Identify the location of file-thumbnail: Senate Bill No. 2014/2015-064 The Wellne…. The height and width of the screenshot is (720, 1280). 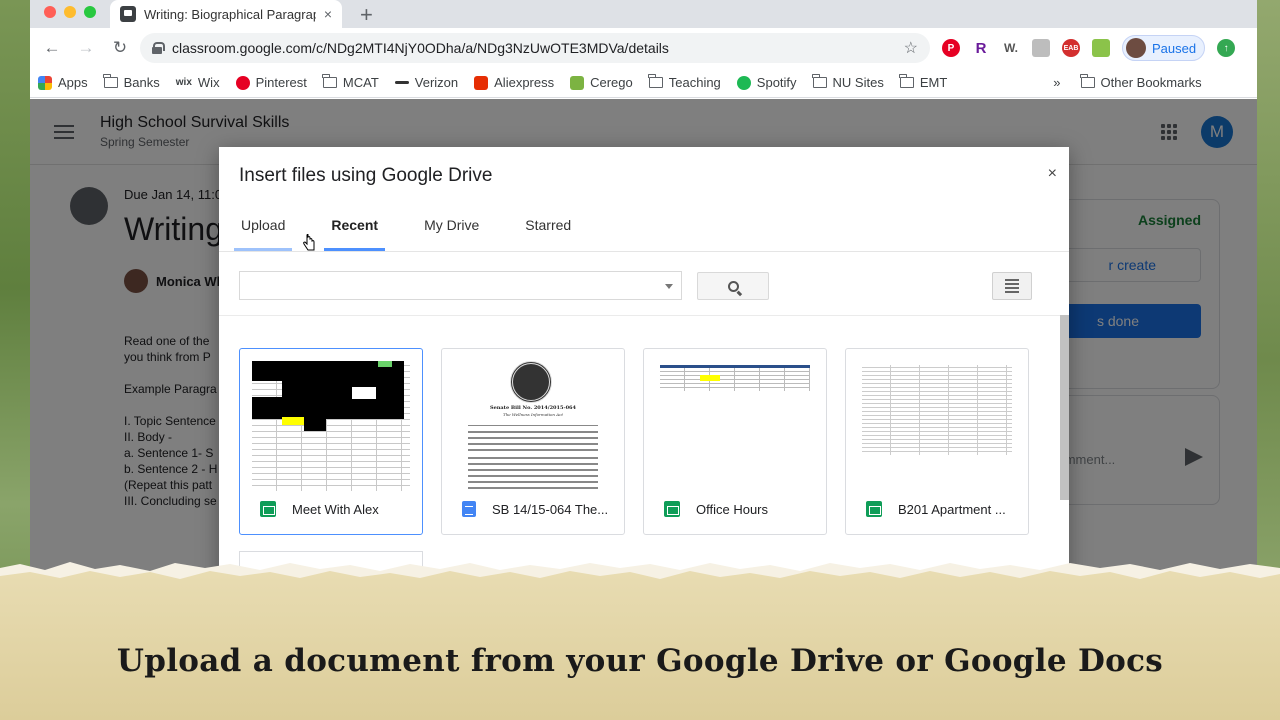
(533, 426).